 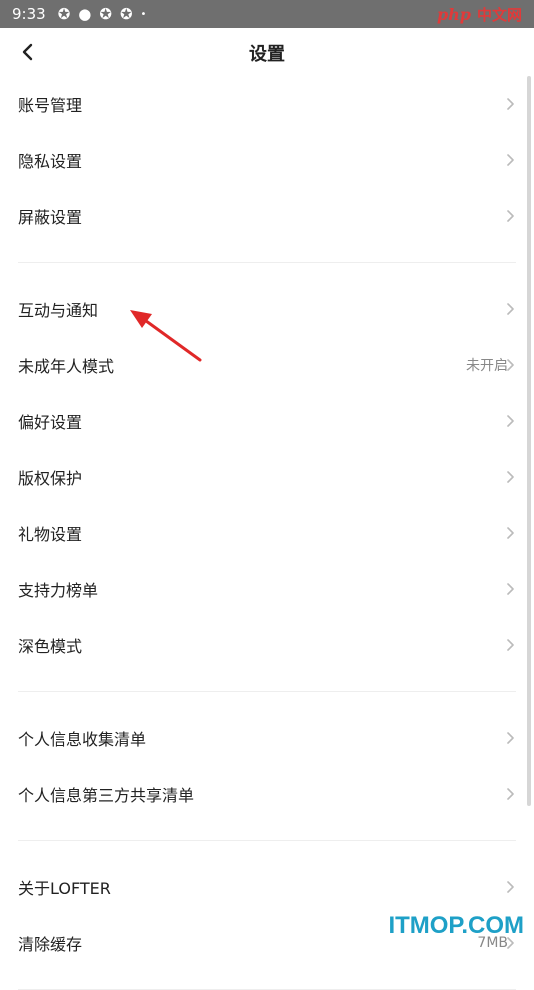 I want to click on notification-icon-4: ✪, so click(x=126, y=14).